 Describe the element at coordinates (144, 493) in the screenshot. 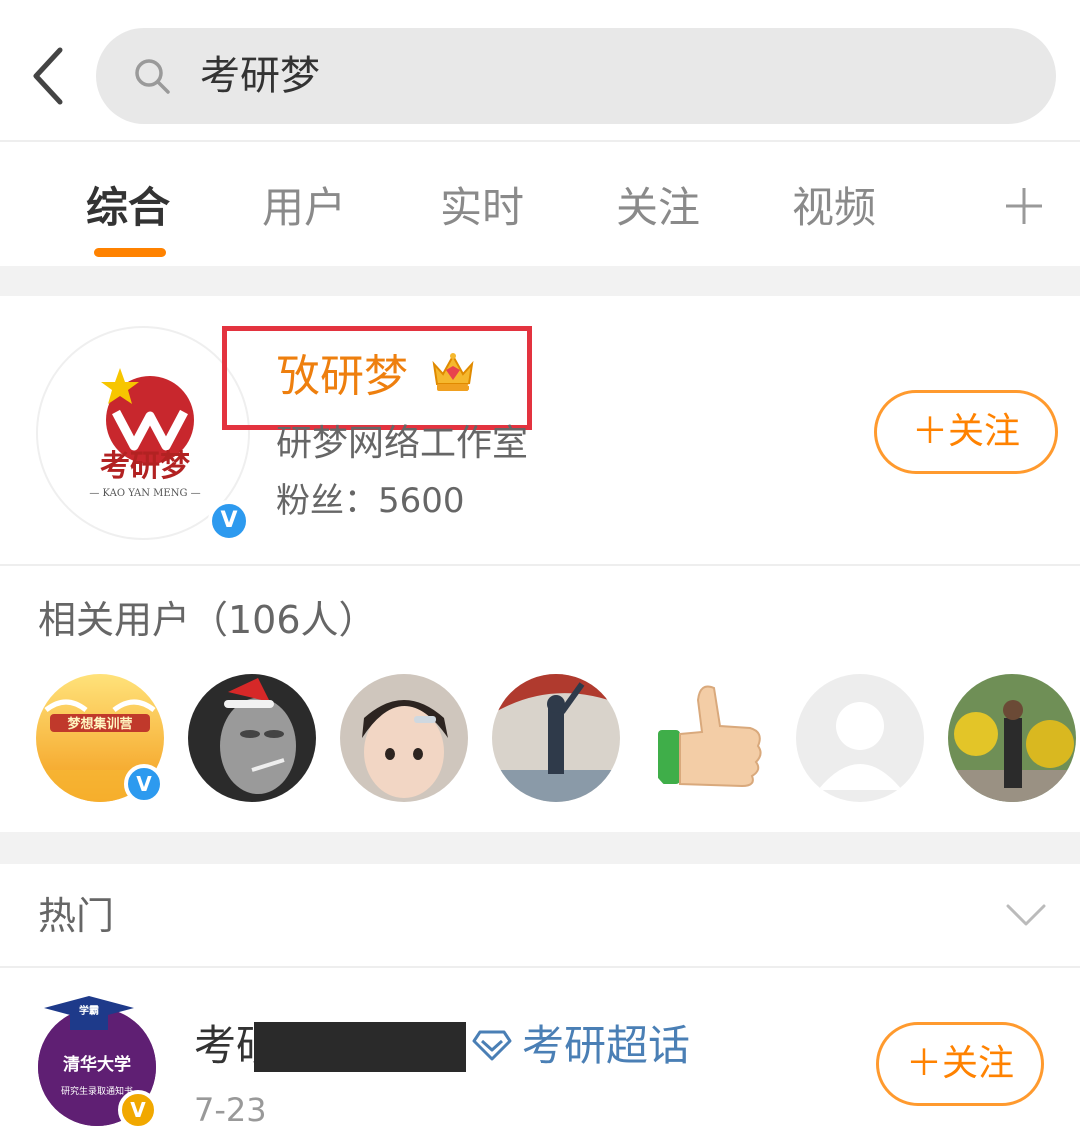

I see `svg-text: — KAO YAN MENG —` at that location.